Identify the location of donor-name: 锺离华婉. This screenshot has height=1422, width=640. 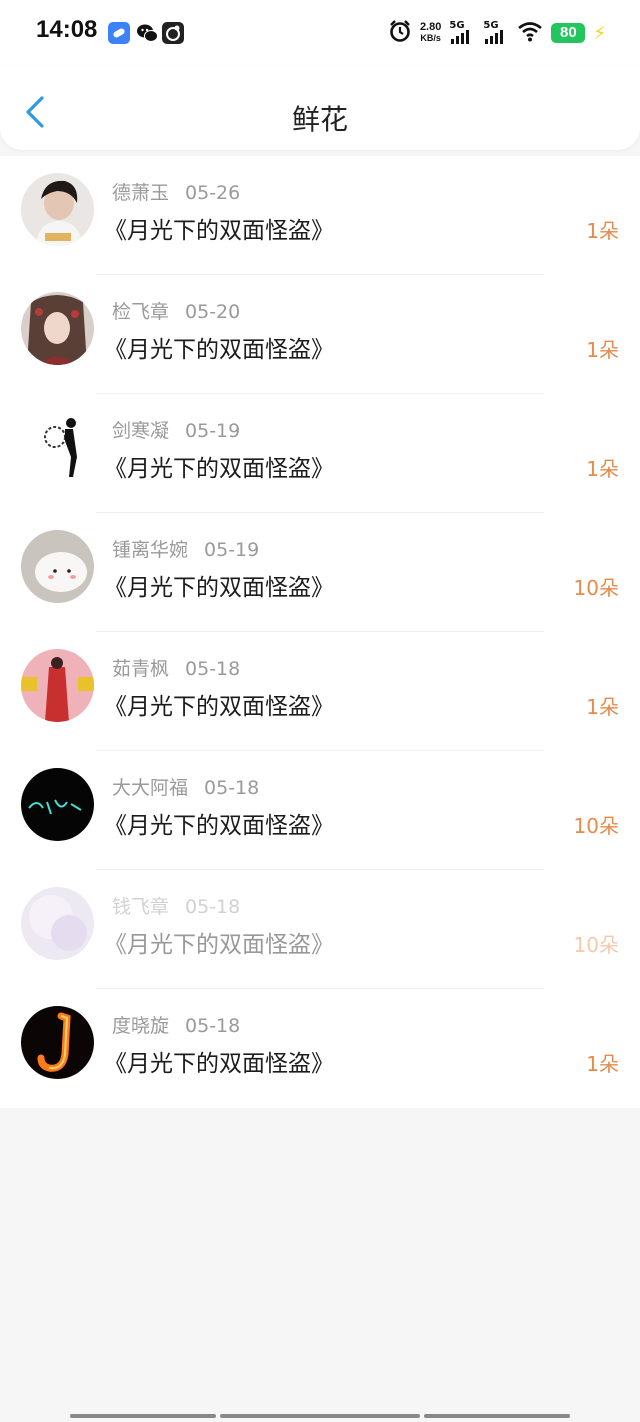
(150, 550).